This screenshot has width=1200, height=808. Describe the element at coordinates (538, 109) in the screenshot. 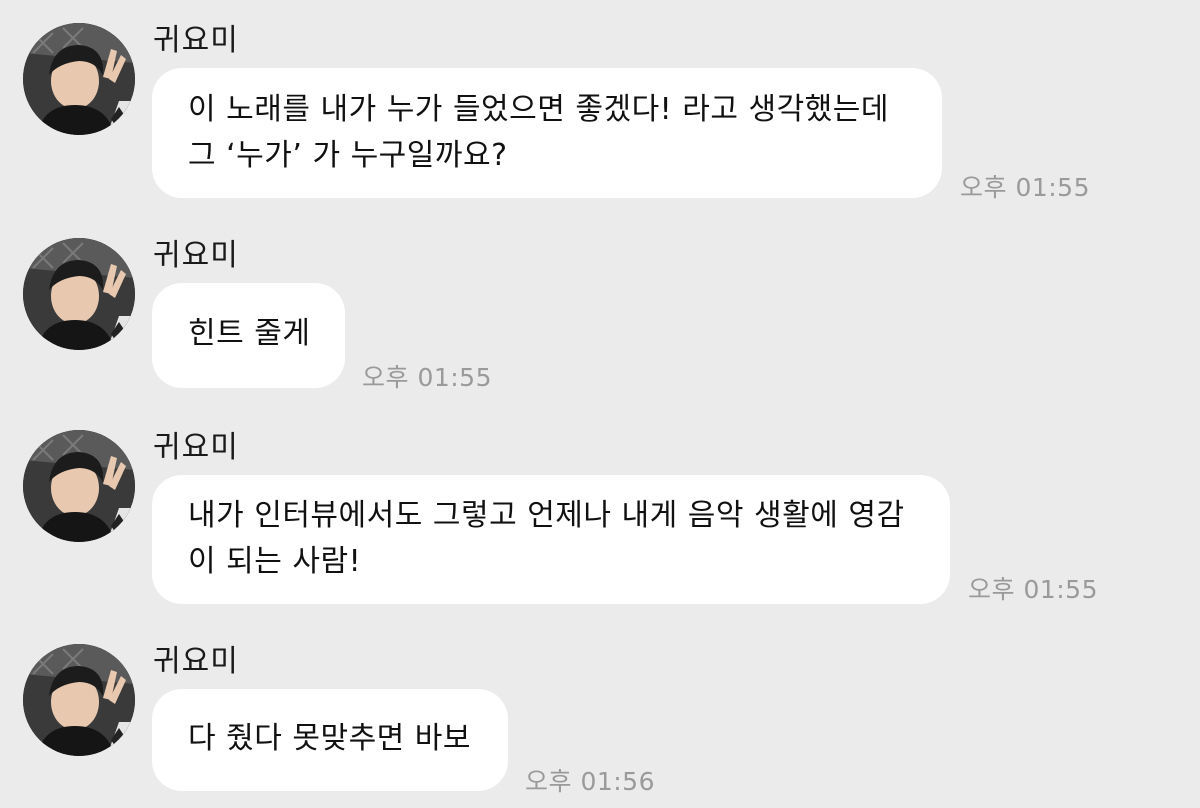

I see `message-text: 이 노래를 내가 누가 들었으면 좋겠다! 라고 생각했는데` at that location.